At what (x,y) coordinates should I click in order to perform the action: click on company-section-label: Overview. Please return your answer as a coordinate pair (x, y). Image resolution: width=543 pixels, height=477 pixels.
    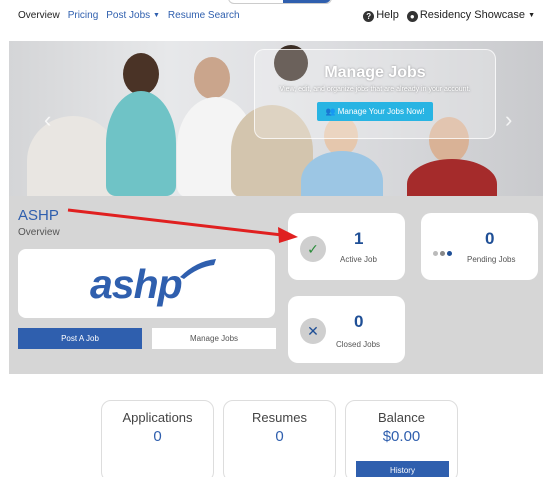
    Looking at the image, I should click on (39, 232).